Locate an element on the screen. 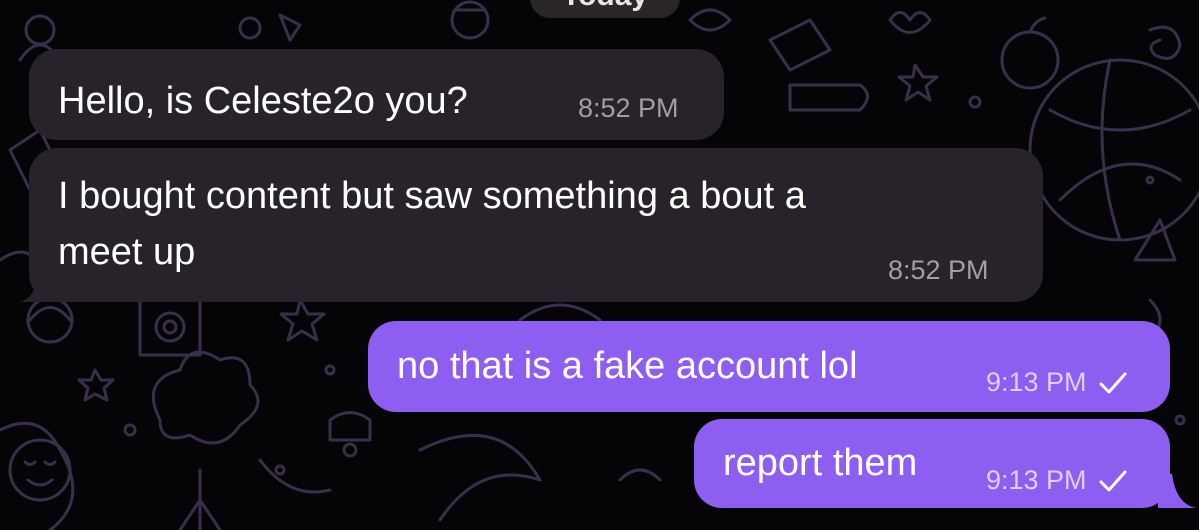 Image resolution: width=1199 pixels, height=530 pixels. outgoing-message: report them 9:13 PM is located at coordinates (932, 463).